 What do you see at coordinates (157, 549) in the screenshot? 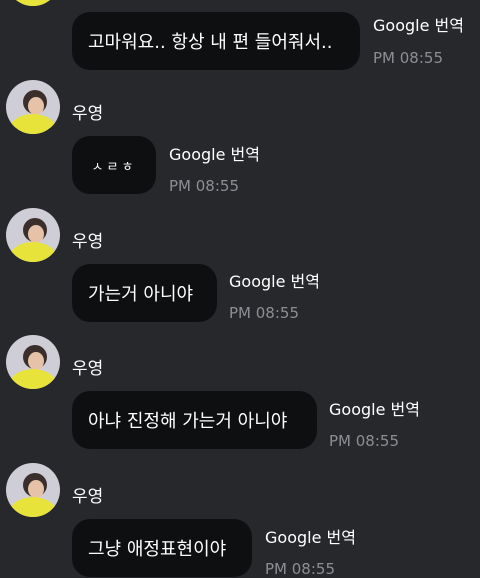
I see `message-text: 그냥 애정표현이야` at bounding box center [157, 549].